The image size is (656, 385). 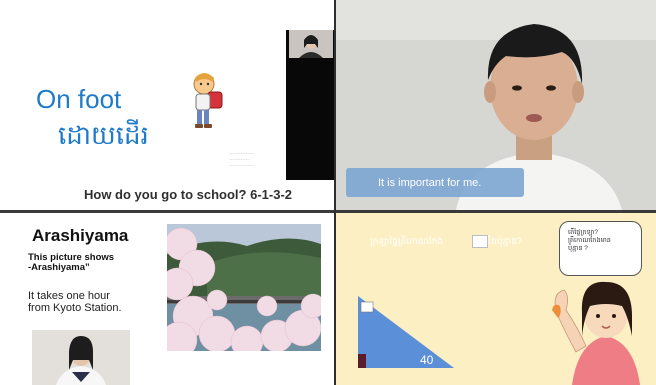 I want to click on grid-divider-vertical, so click(x=335, y=192).